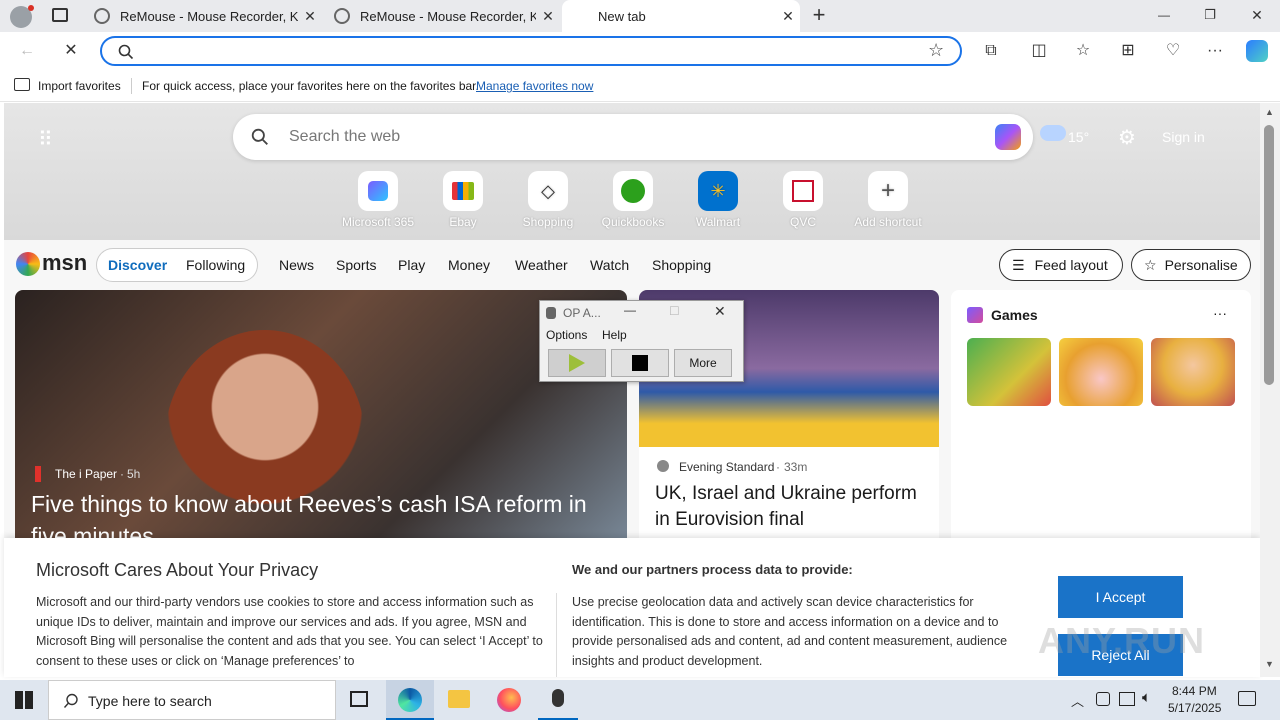  What do you see at coordinates (718, 222) in the screenshot?
I see `shortcut-label: Walmart` at bounding box center [718, 222].